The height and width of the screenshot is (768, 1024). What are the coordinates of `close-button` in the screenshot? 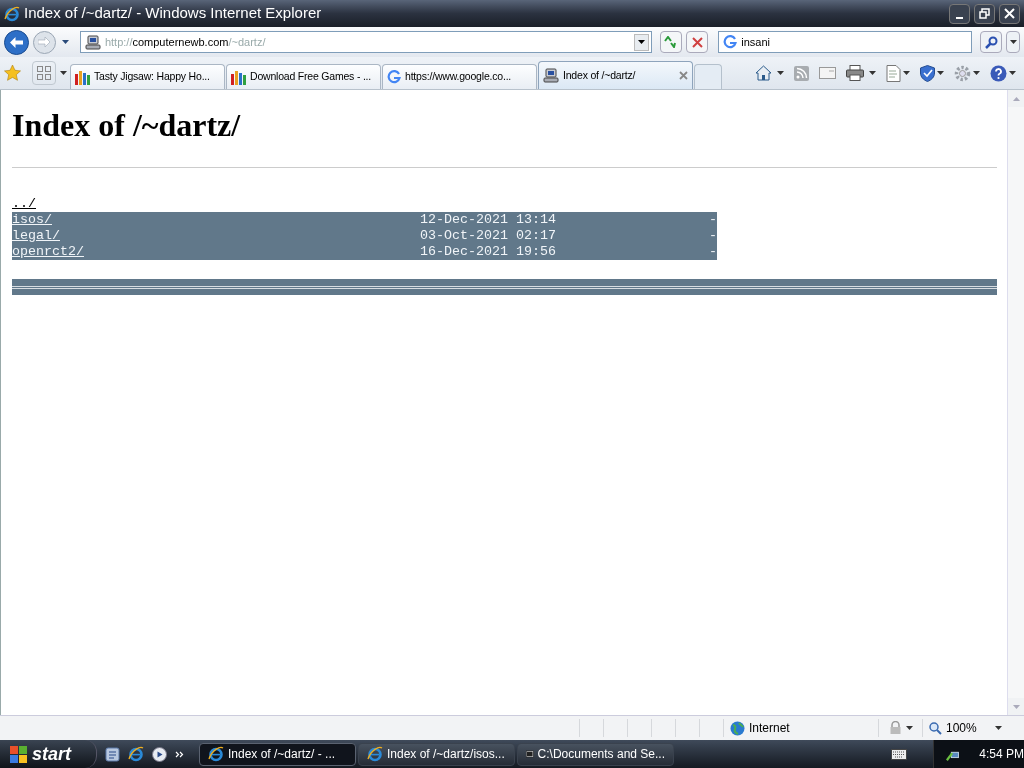 It's located at (1009, 13).